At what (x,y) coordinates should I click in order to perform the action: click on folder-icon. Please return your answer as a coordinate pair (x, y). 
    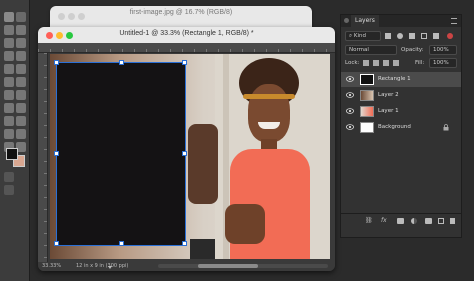
    Looking at the image, I should click on (428, 221).